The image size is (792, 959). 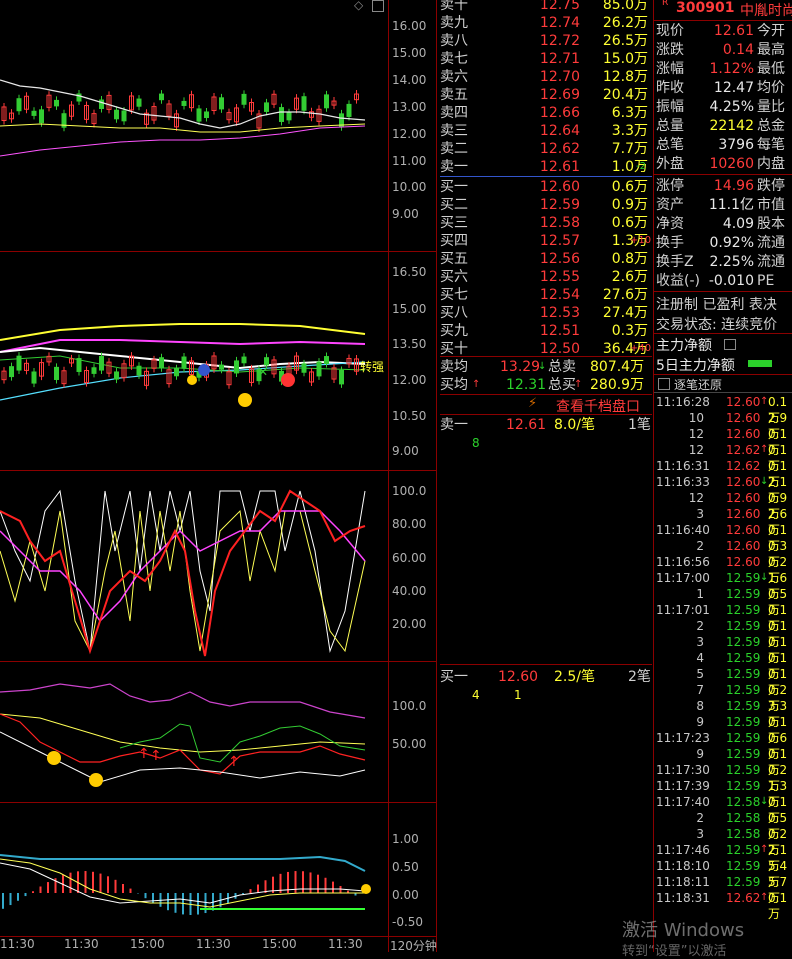 I want to click on macd-chart, so click(x=194, y=869).